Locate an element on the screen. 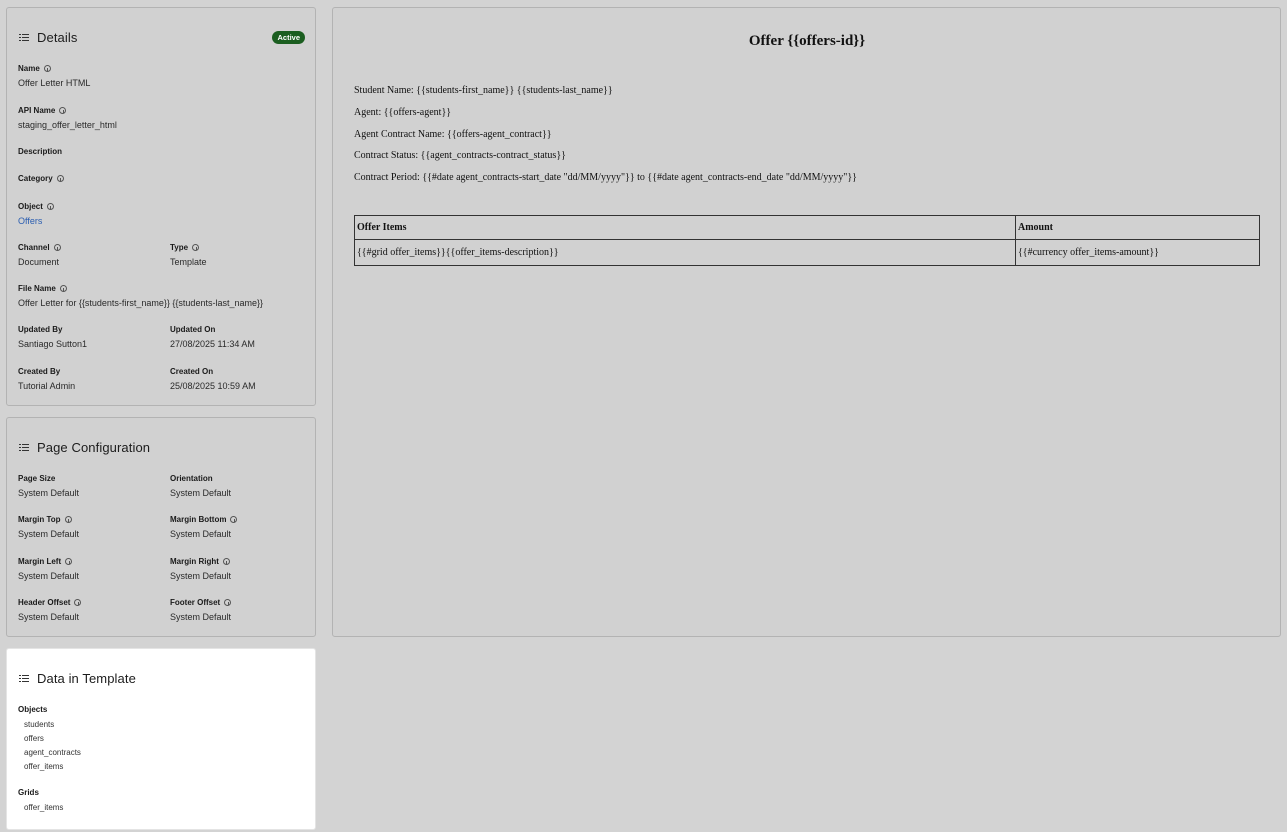 This screenshot has width=1287, height=832. file-name-label: File Name is located at coordinates (37, 288).